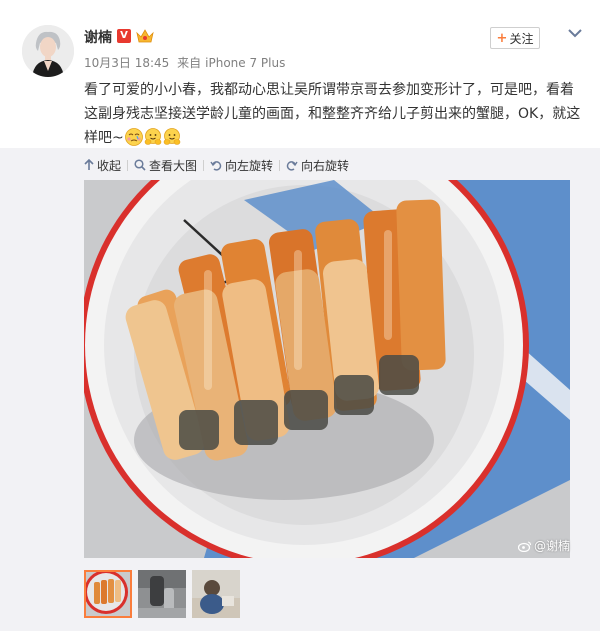 This screenshot has width=600, height=631. I want to click on verified-icon: V, so click(124, 36).